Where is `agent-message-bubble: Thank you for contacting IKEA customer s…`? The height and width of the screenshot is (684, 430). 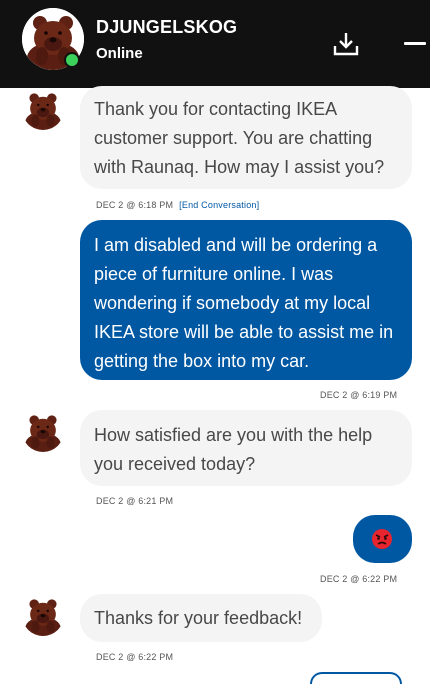 agent-message-bubble: Thank you for contacting IKEA customer s… is located at coordinates (246, 137).